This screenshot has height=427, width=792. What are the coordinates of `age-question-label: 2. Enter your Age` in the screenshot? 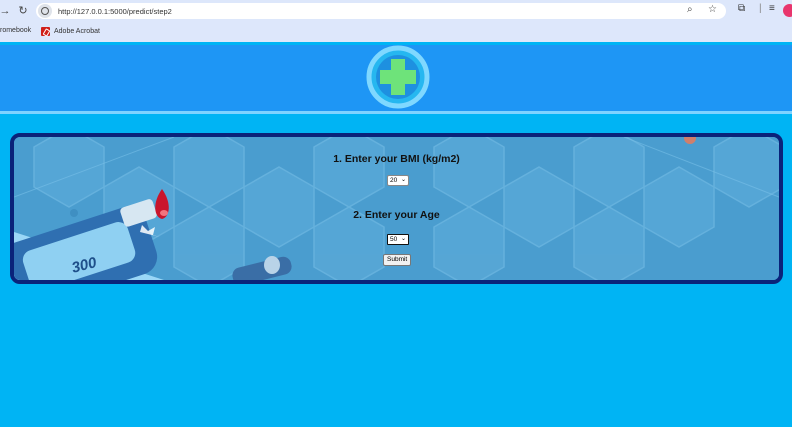 It's located at (396, 215).